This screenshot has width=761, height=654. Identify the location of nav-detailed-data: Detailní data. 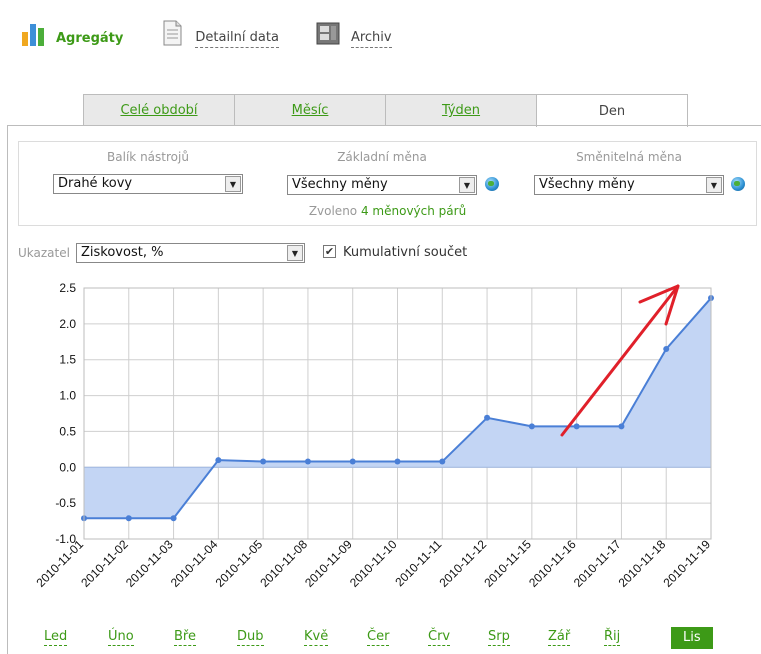
(218, 33).